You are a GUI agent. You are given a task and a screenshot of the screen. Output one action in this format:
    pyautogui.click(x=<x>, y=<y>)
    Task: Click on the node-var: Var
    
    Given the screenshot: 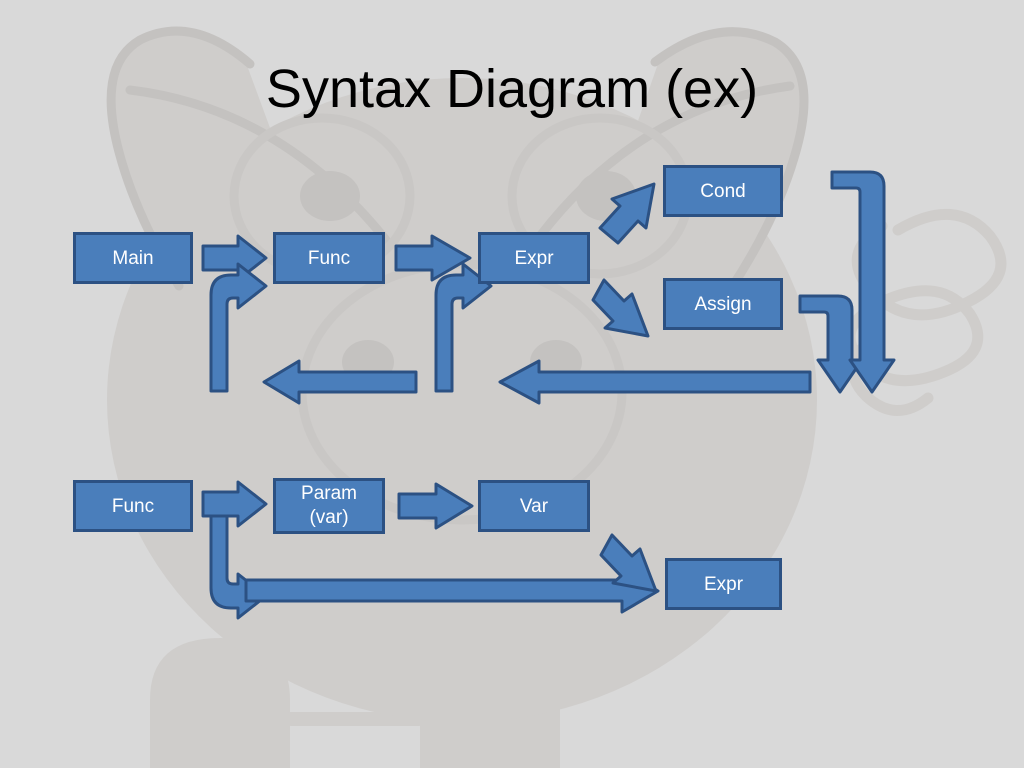 What is the action you would take?
    pyautogui.click(x=534, y=506)
    